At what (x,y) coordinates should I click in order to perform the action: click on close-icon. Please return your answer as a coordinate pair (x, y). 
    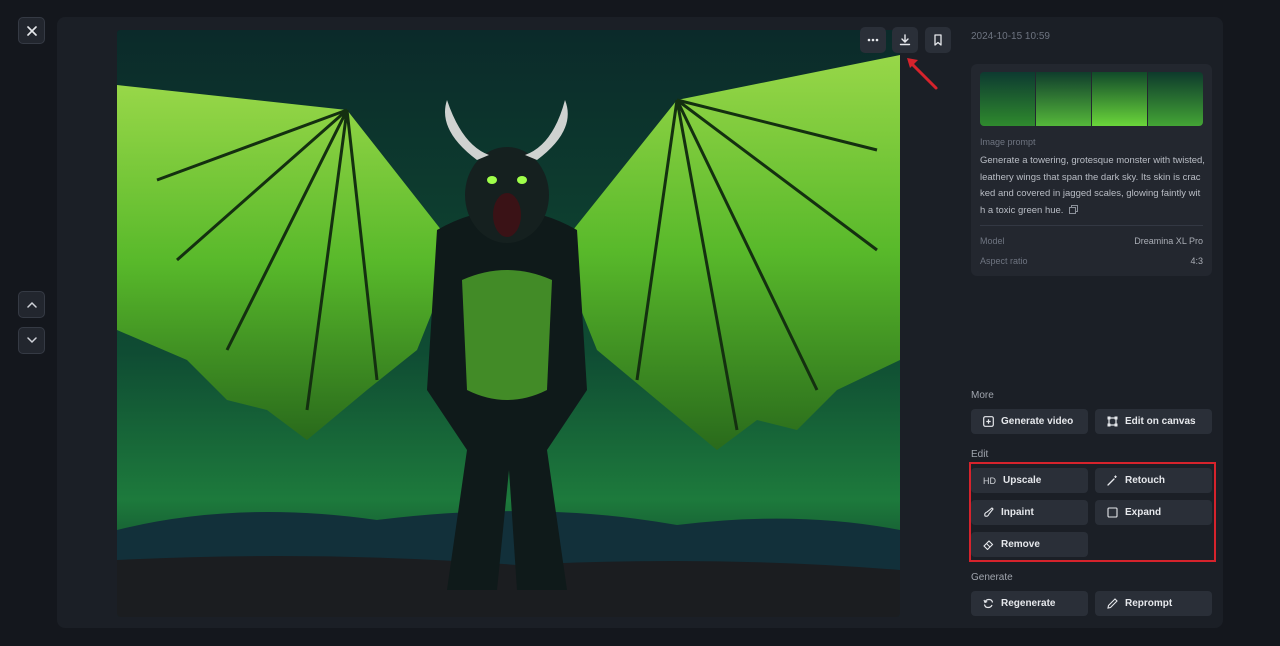
    Looking at the image, I should click on (31, 30).